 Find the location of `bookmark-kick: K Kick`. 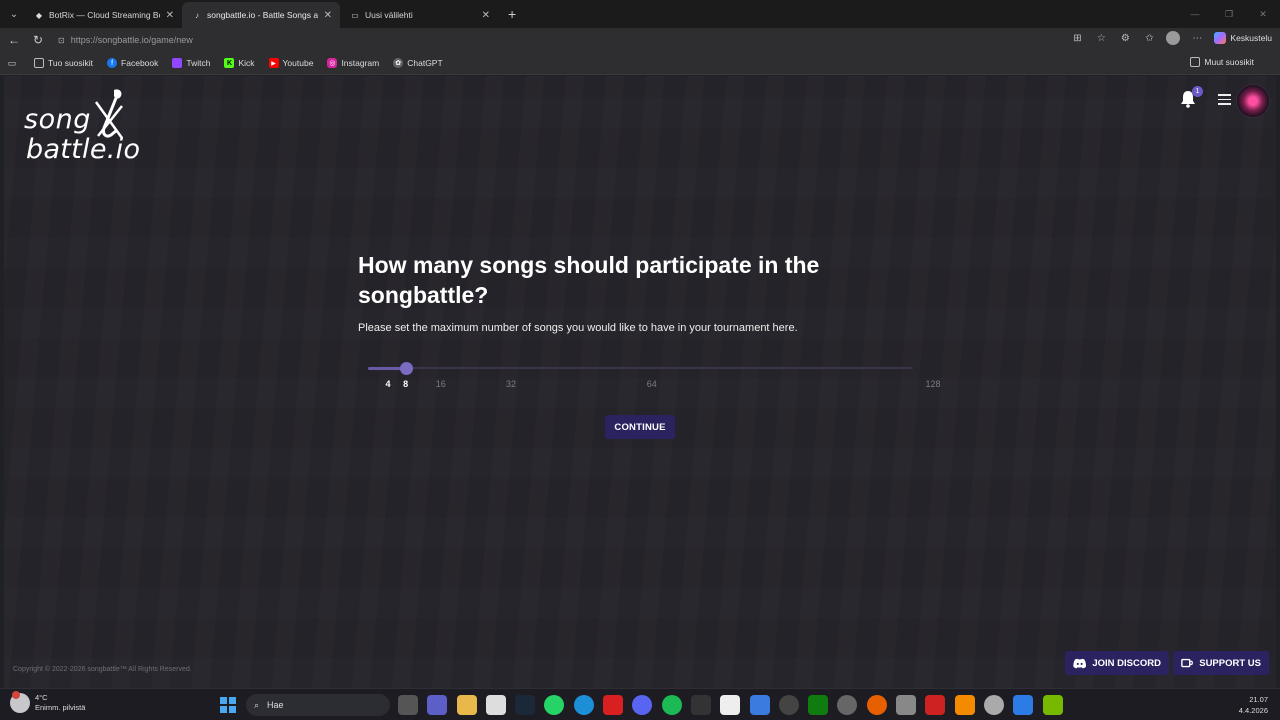

bookmark-kick: K Kick is located at coordinates (239, 63).